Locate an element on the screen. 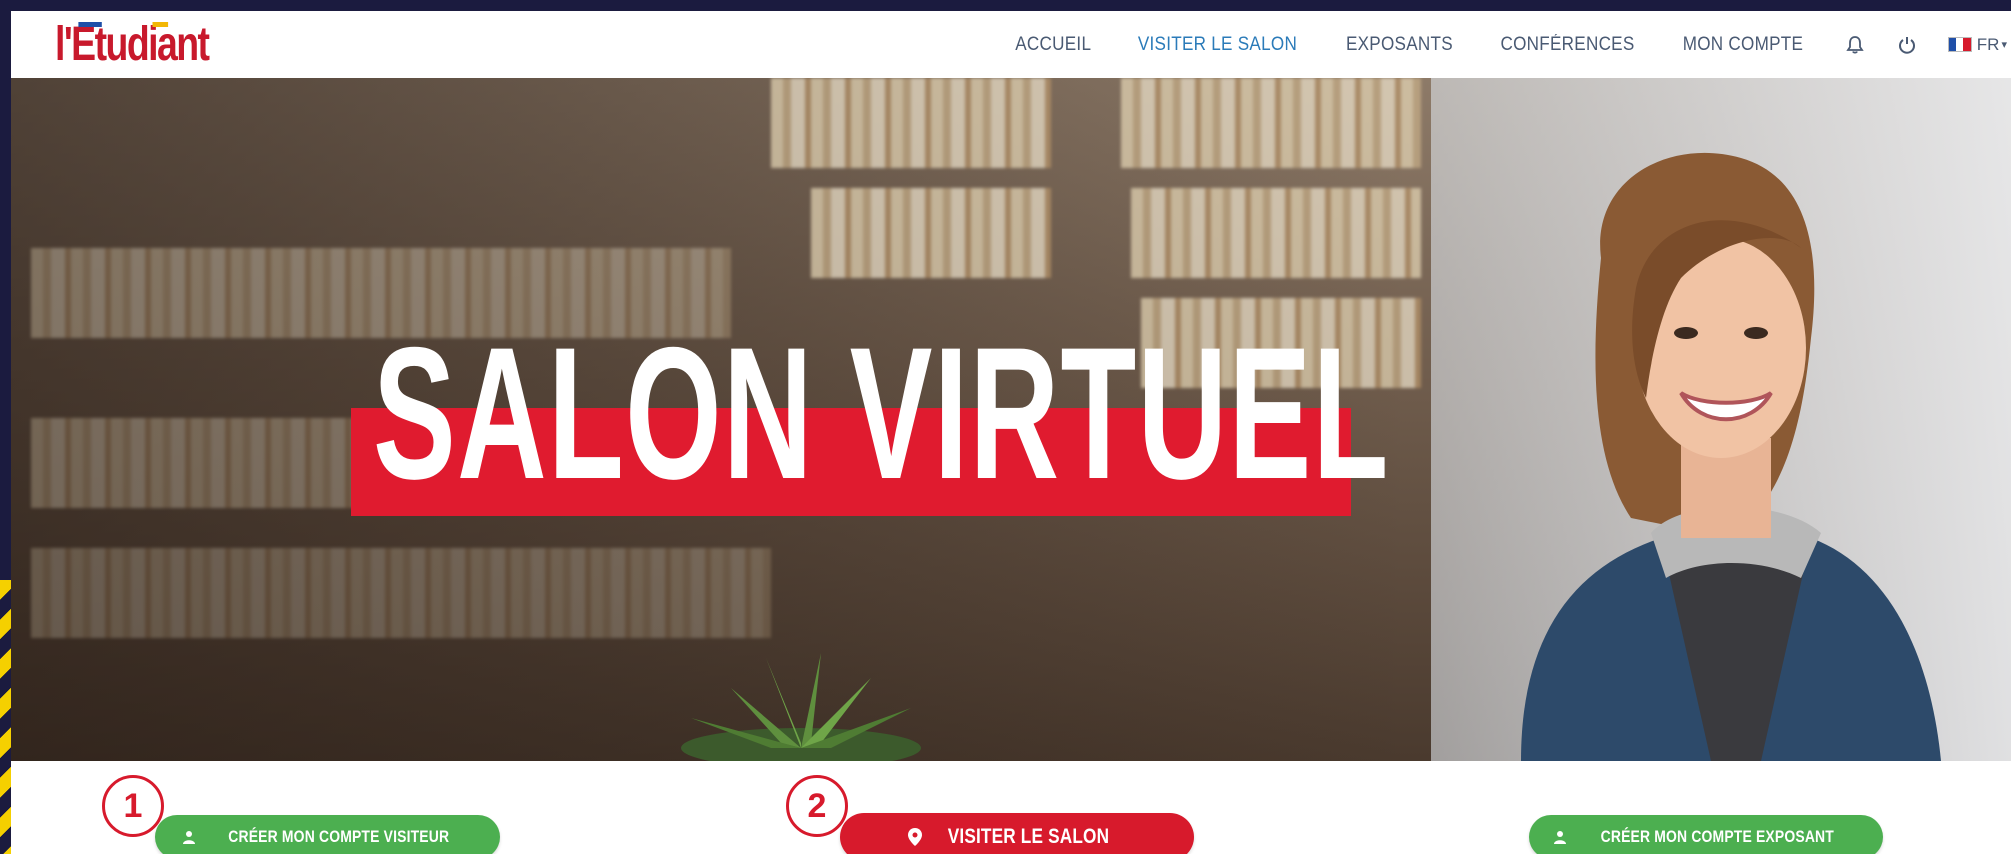 The width and height of the screenshot is (2011, 854). step-marker-1: 1 is located at coordinates (133, 806).